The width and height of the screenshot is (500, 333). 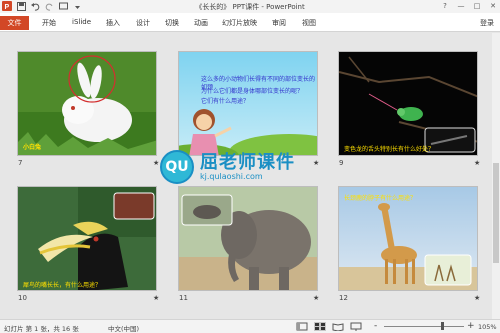 I want to click on title-bar: P 《长长的》 PPT课件 - PowerPoint ? — □ ✕, so click(x=250, y=6).